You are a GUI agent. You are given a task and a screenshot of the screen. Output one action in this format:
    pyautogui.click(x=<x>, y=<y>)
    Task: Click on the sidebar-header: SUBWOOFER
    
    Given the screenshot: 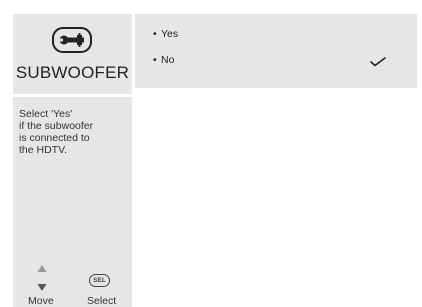 What is the action you would take?
    pyautogui.click(x=72, y=53)
    